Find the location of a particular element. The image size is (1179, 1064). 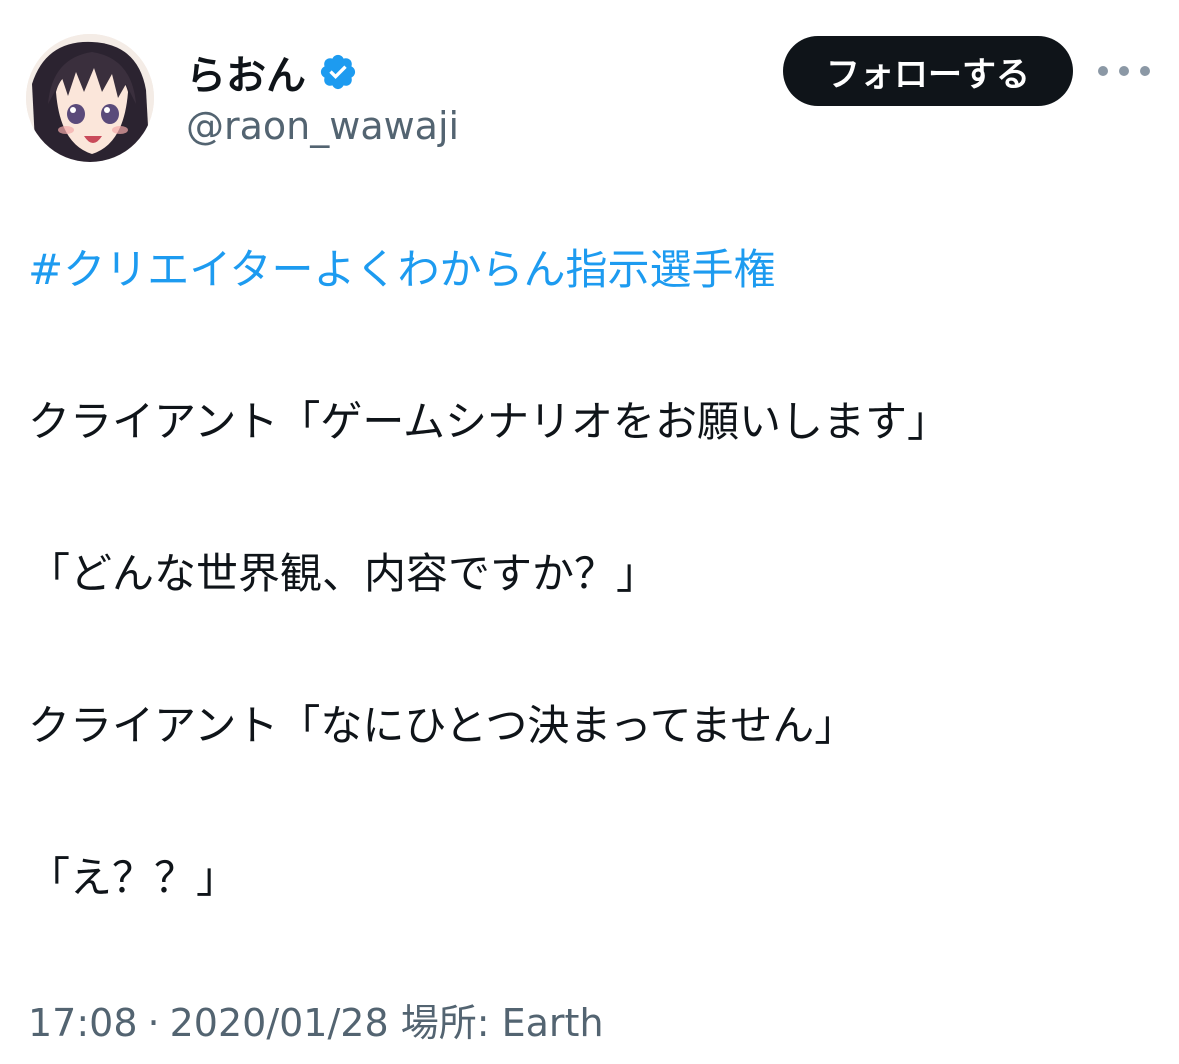

hashtag-link: #クリエイターよくわからん指示選手権 is located at coordinates (588, 270).